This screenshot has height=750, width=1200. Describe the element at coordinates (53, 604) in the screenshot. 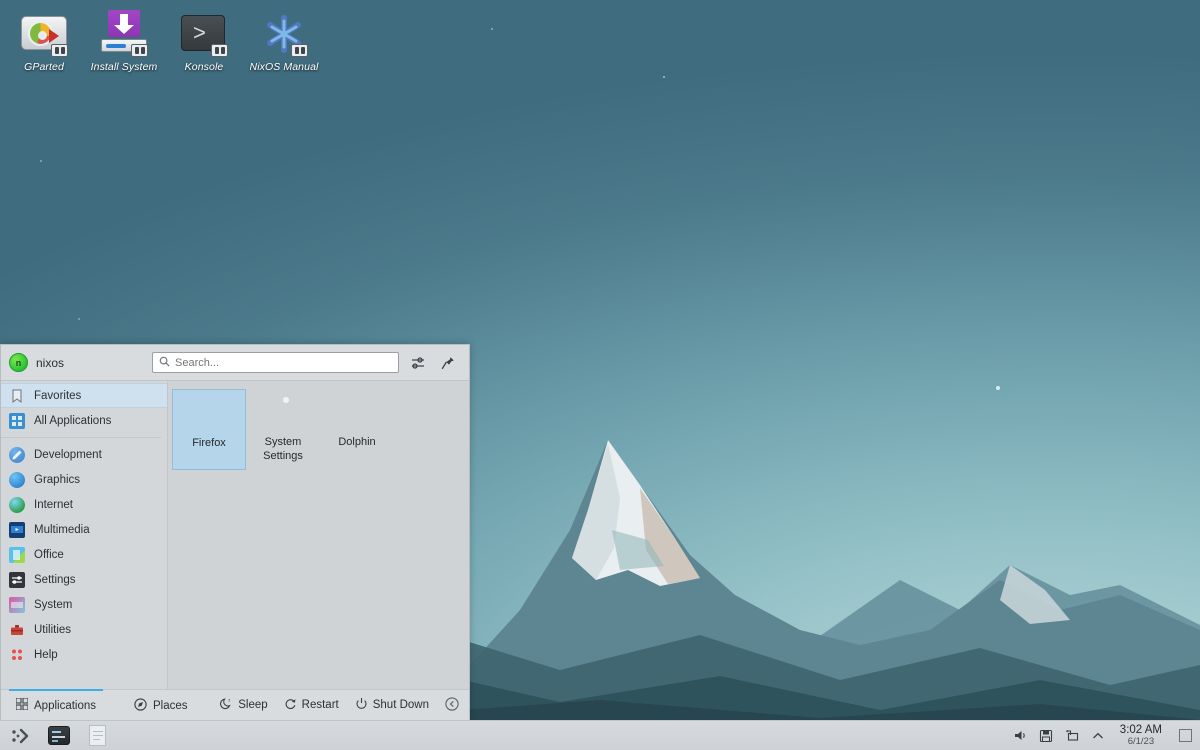

I see `sidebar-item-label: System` at that location.